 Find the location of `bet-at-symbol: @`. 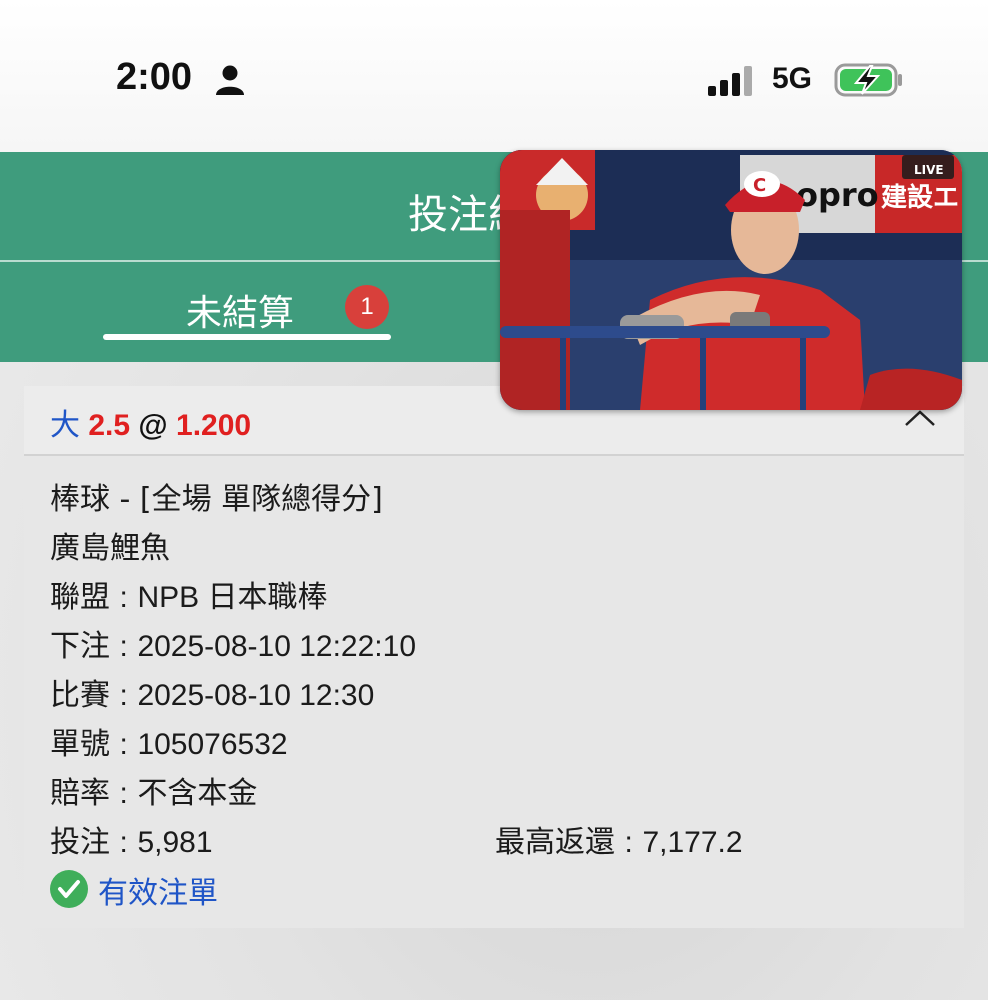

bet-at-symbol: @ is located at coordinates (153, 425).